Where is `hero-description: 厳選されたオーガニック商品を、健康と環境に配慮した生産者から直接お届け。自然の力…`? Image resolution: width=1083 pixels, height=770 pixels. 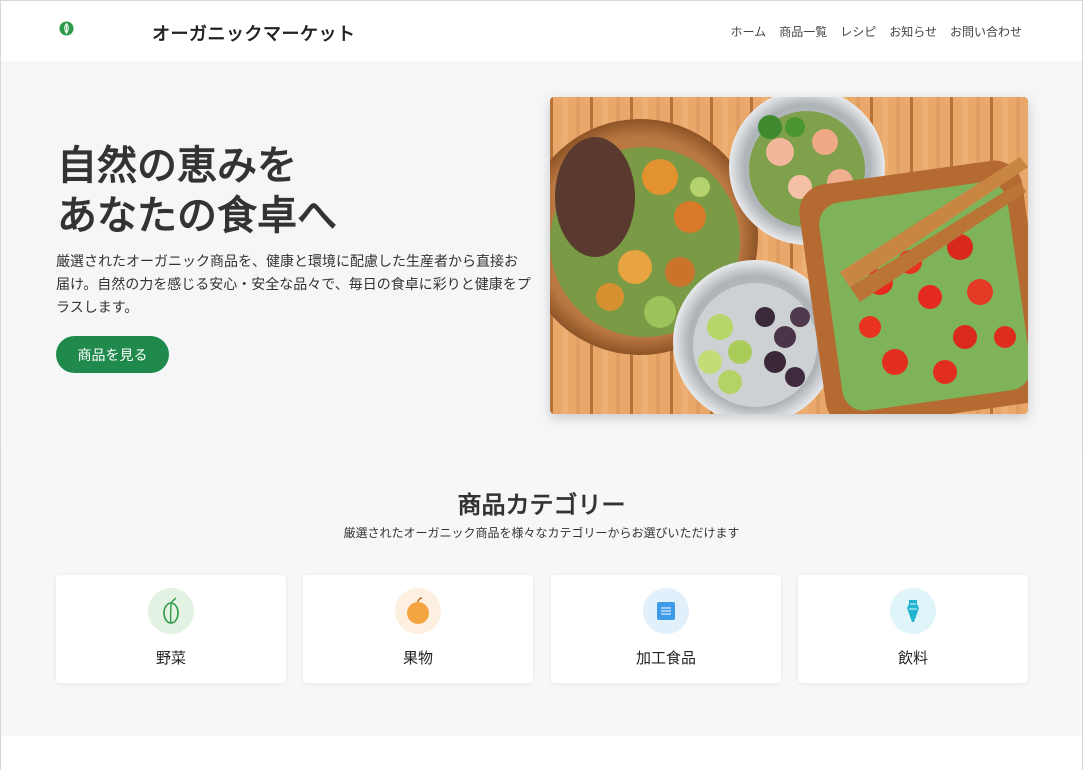 hero-description: 厳選されたオーガニック商品を、健康と環境に配慮した生産者から直接お届け。自然の力… is located at coordinates (293, 285).